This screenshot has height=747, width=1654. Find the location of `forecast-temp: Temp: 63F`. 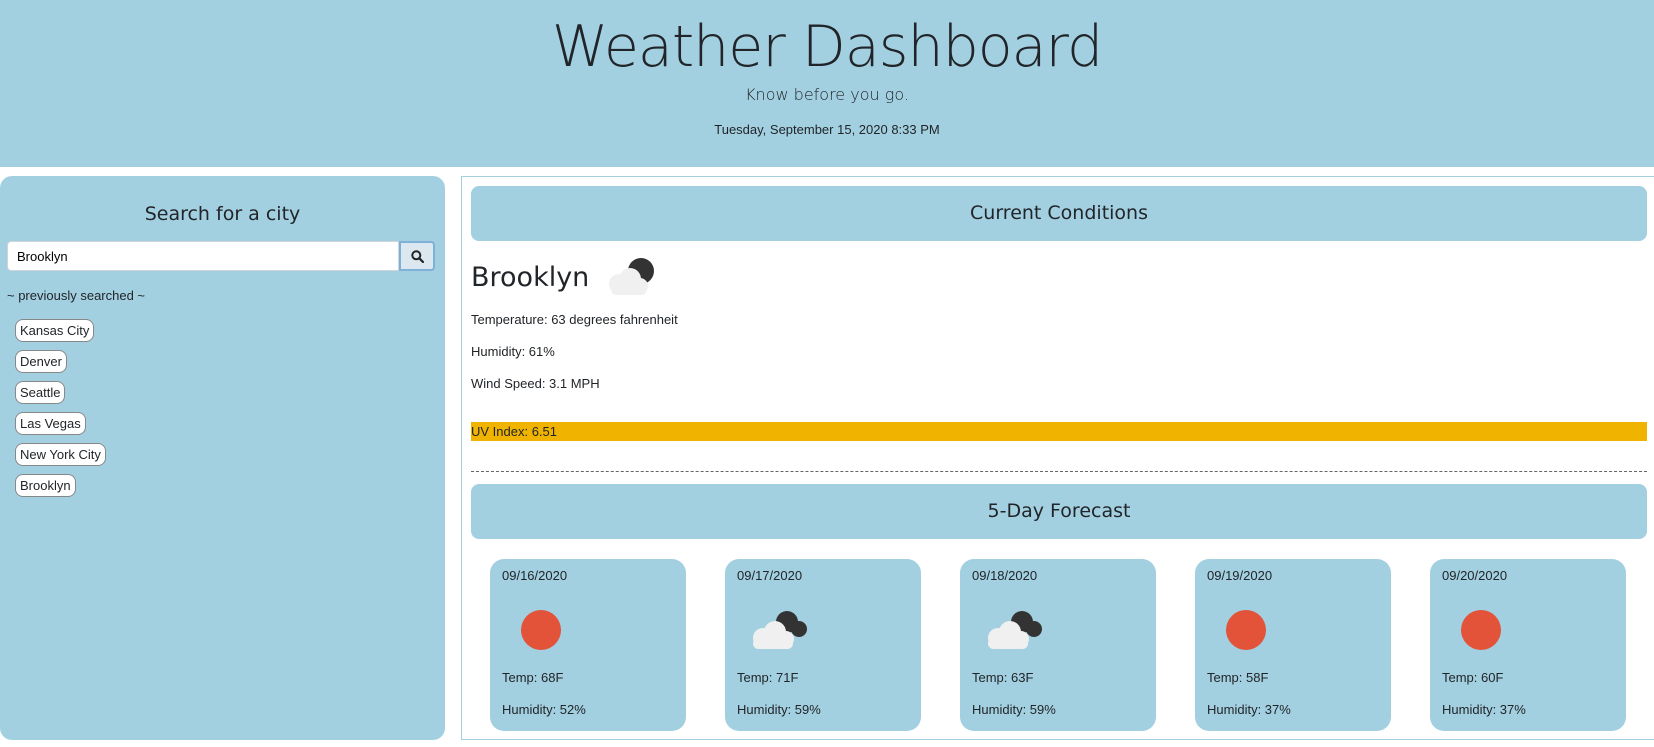

forecast-temp: Temp: 63F is located at coordinates (1003, 677).